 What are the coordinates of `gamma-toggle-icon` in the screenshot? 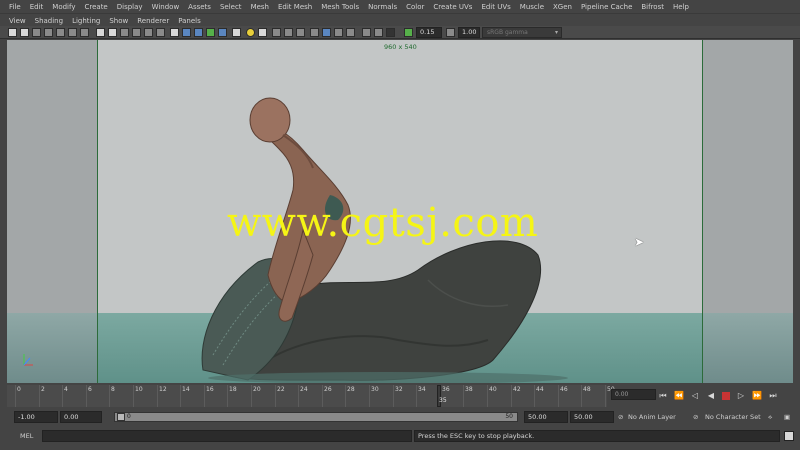 It's located at (450, 32).